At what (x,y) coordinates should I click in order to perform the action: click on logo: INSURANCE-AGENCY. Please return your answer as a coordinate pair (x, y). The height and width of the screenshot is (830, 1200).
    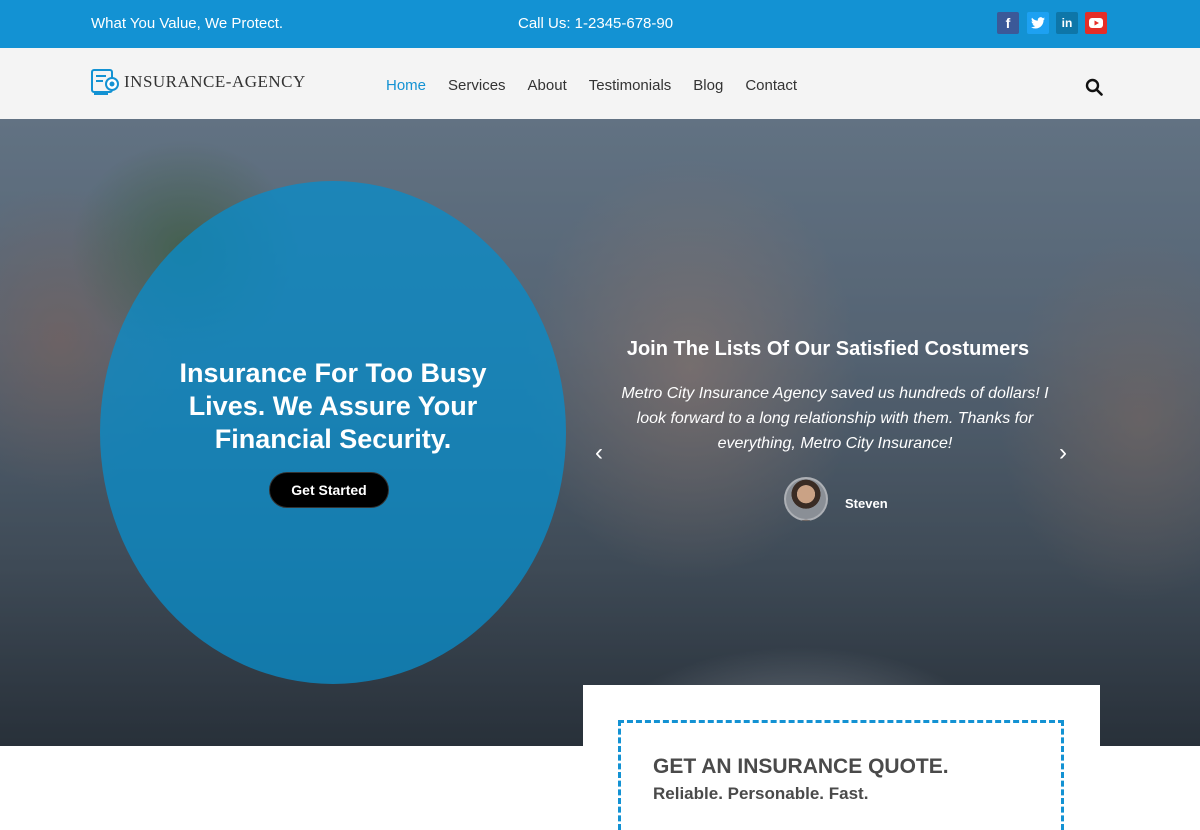
    Looking at the image, I should click on (198, 82).